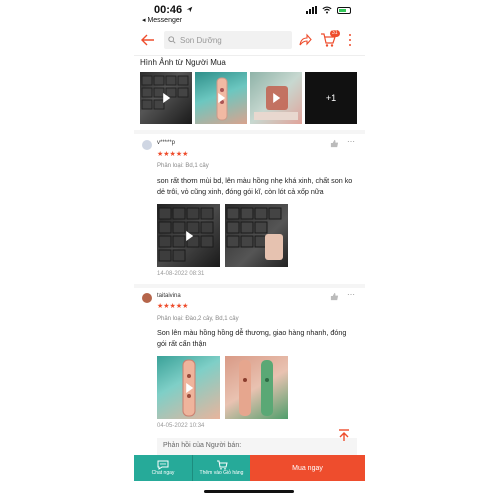 The image size is (499, 499). Describe the element at coordinates (183, 62) in the screenshot. I see `buyer-photos-title: Hình Ảnh từ Người Mua` at that location.